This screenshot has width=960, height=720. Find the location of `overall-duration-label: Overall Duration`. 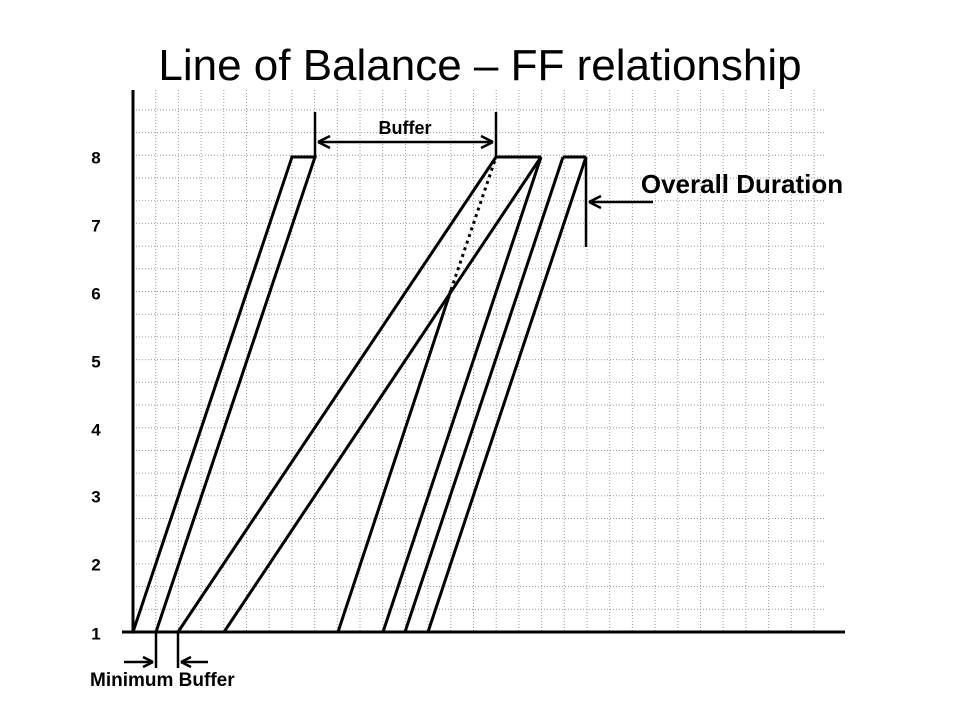

overall-duration-label: Overall Duration is located at coordinates (742, 184).